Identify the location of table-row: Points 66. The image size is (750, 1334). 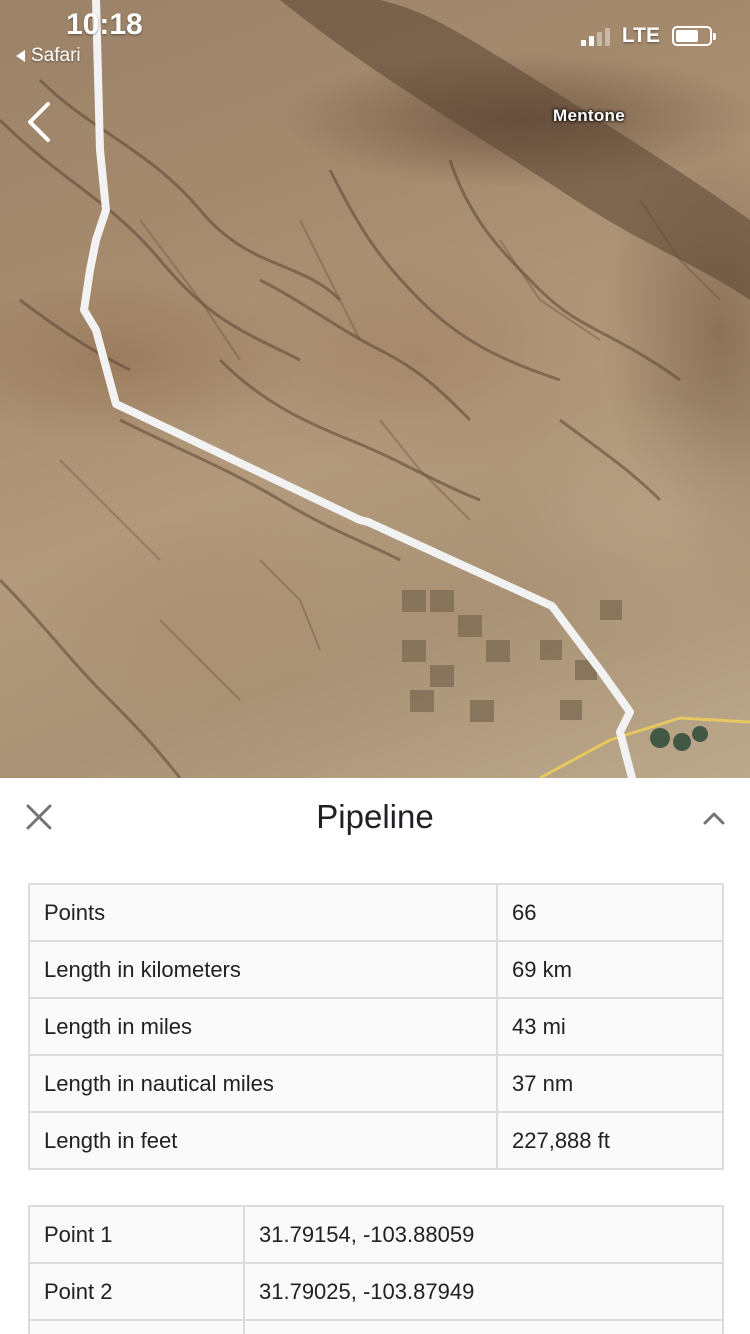
(376, 912).